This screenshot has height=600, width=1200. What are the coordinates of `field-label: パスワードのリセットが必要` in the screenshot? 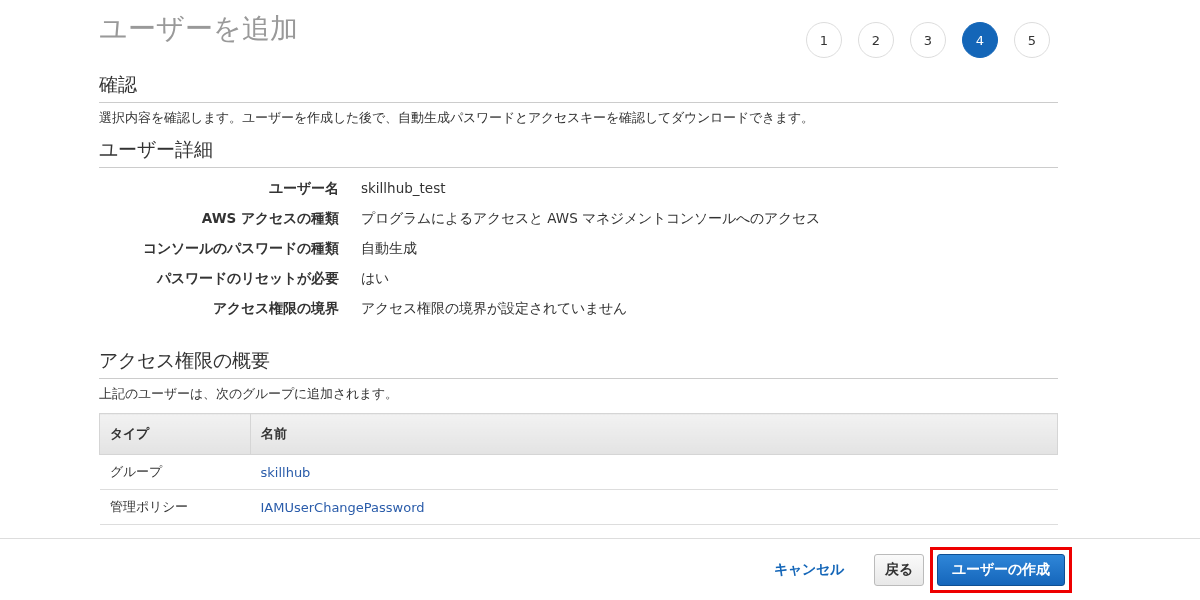 It's located at (247, 279).